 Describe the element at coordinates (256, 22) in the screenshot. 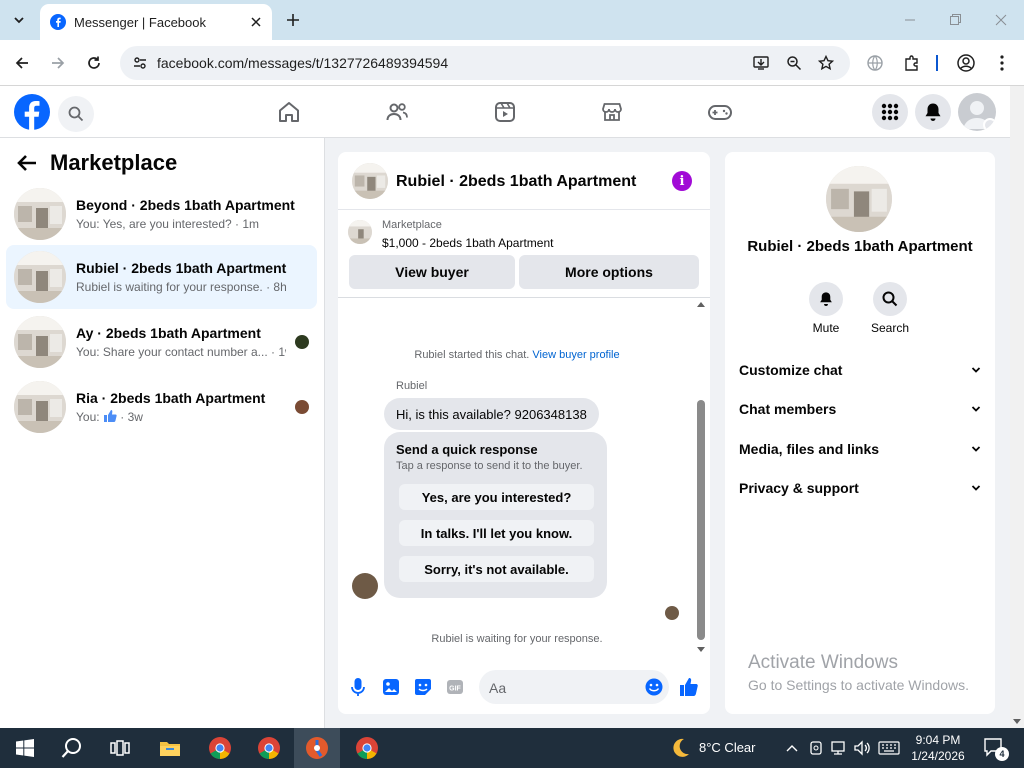

I see `close-tab-icon` at that location.